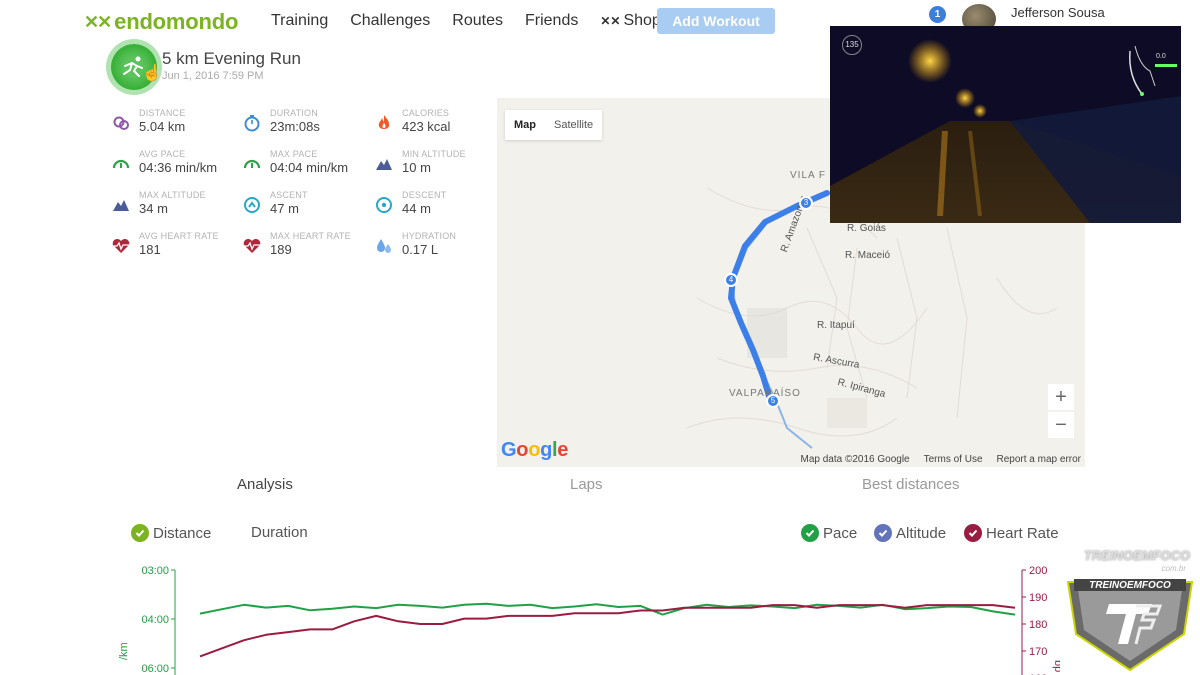 Image resolution: width=1200 pixels, height=675 pixels. Describe the element at coordinates (390, 21) in the screenshot. I see `nav-challenges: Challenges` at that location.